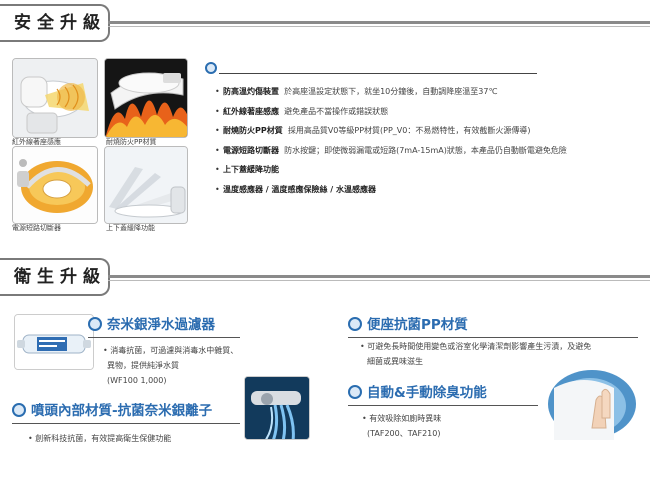  I want to click on lid-closing-illustration, so click(146, 185).